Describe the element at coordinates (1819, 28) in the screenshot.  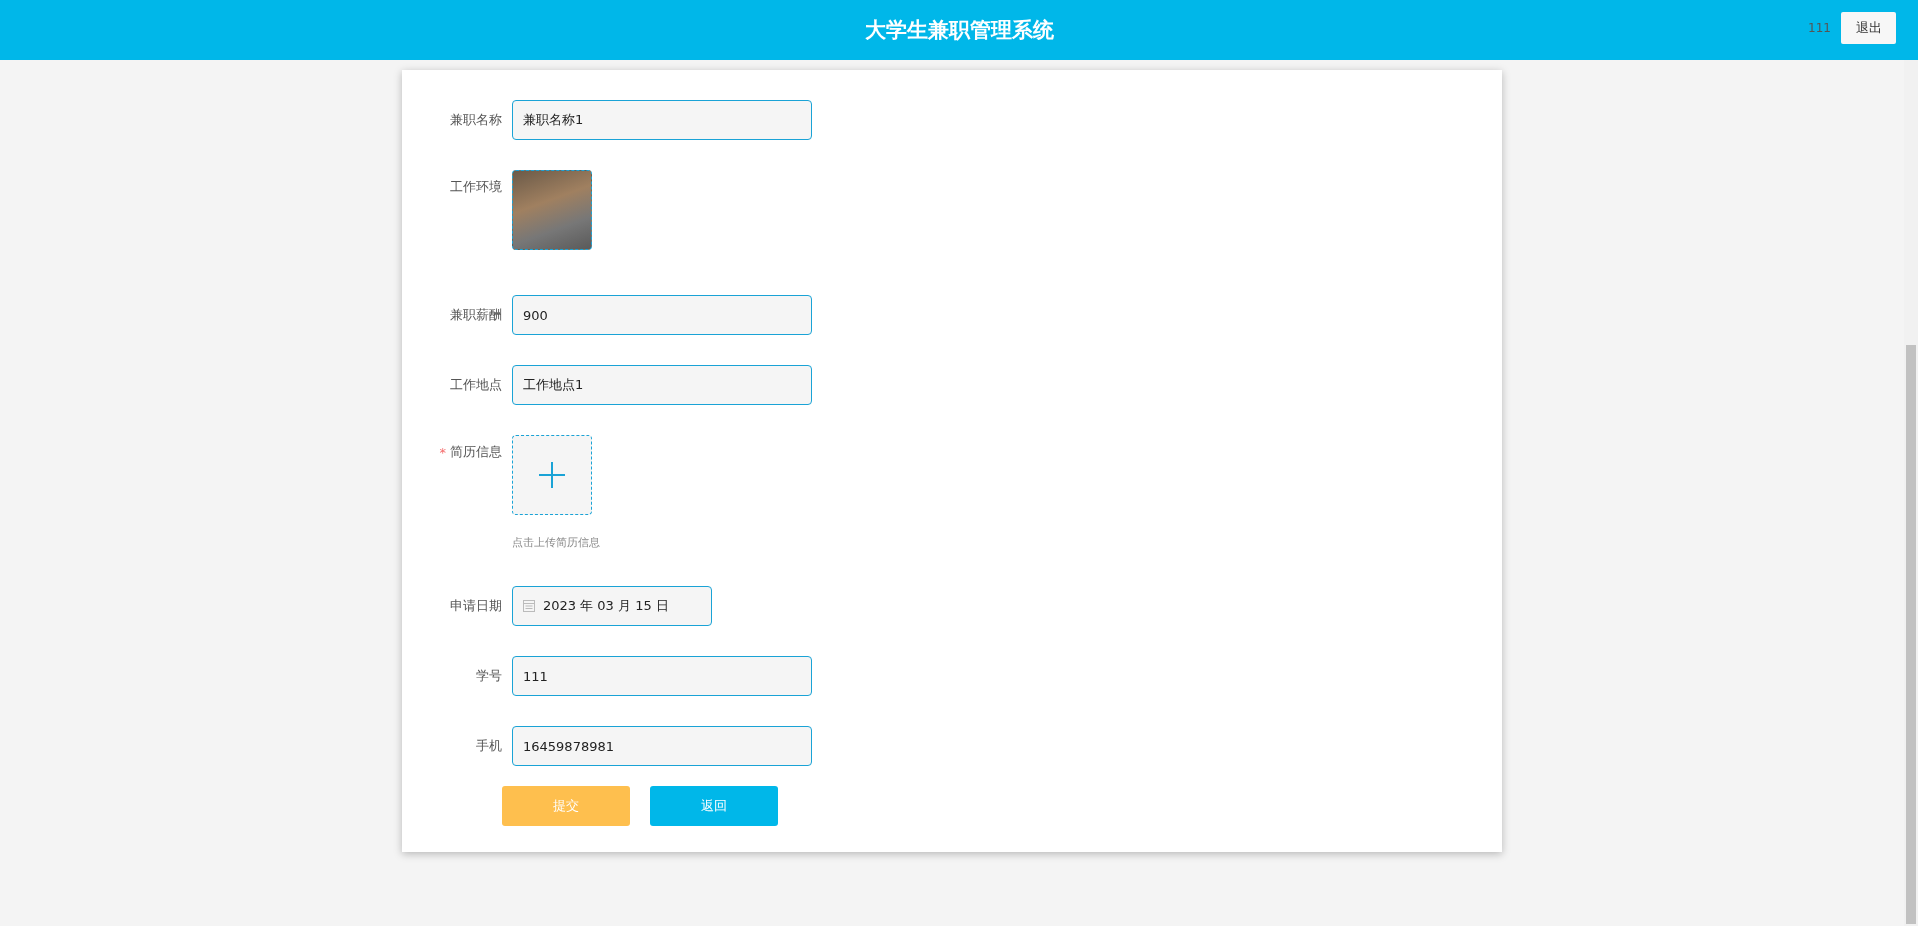
I see `username: 111` at that location.